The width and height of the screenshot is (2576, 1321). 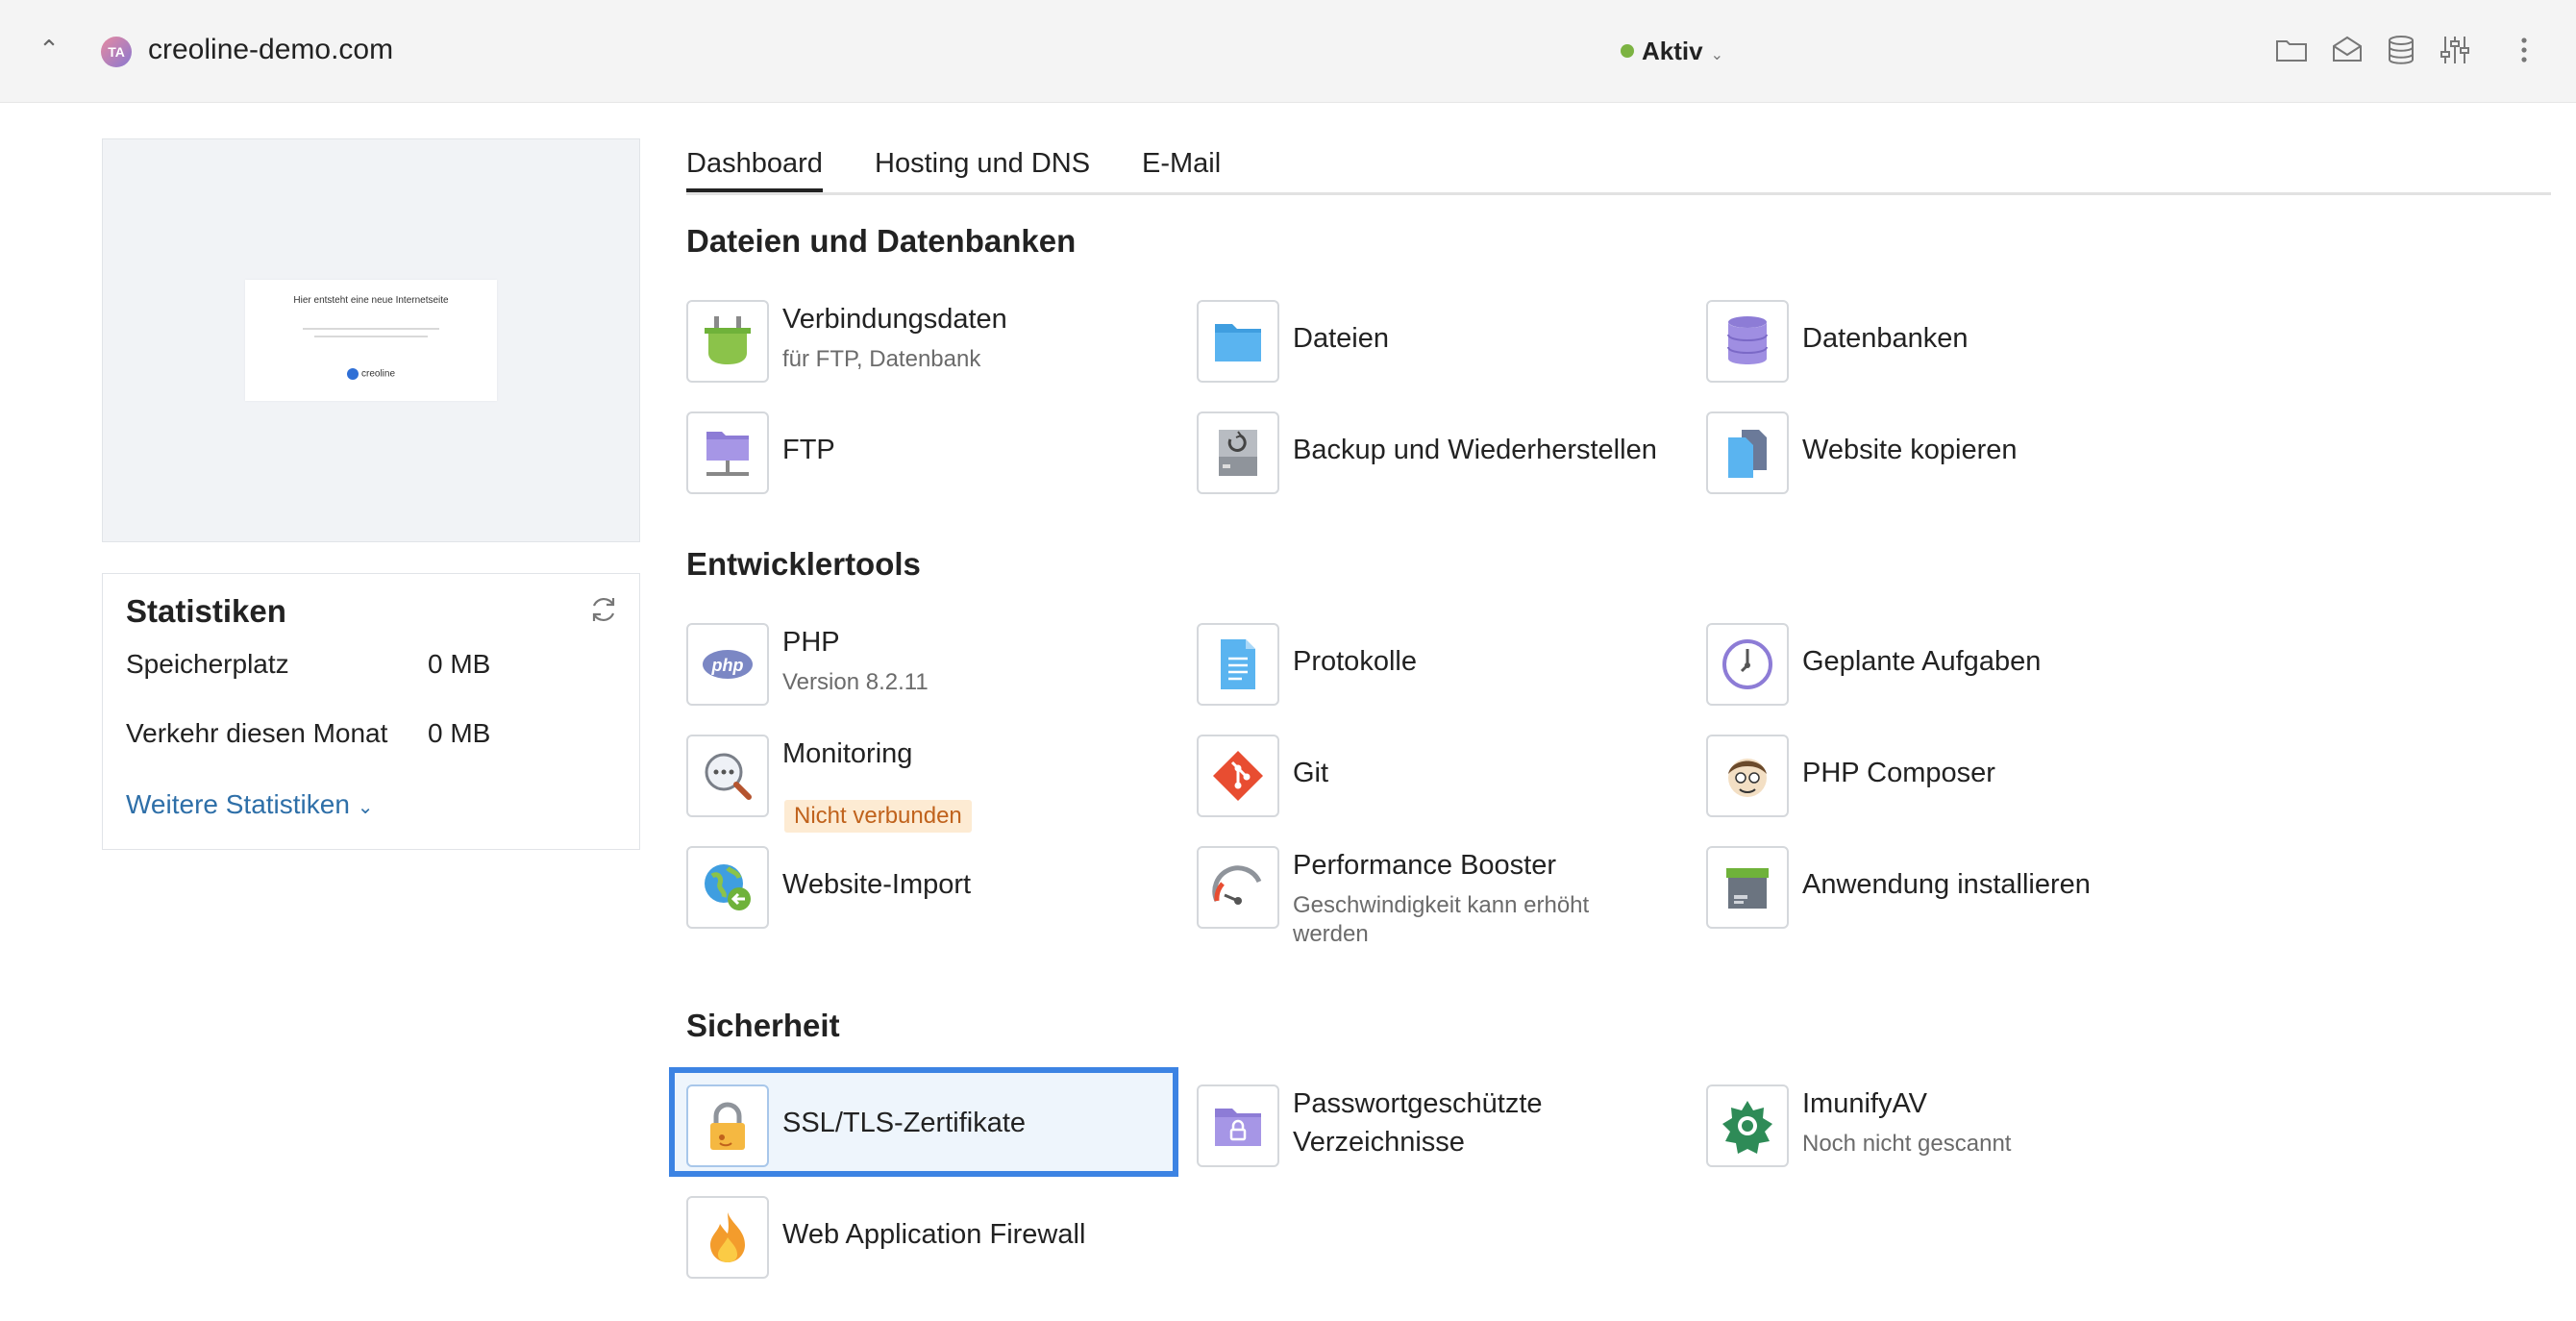 I want to click on tile-sub: Noch nicht gescannt, so click(x=1907, y=1144).